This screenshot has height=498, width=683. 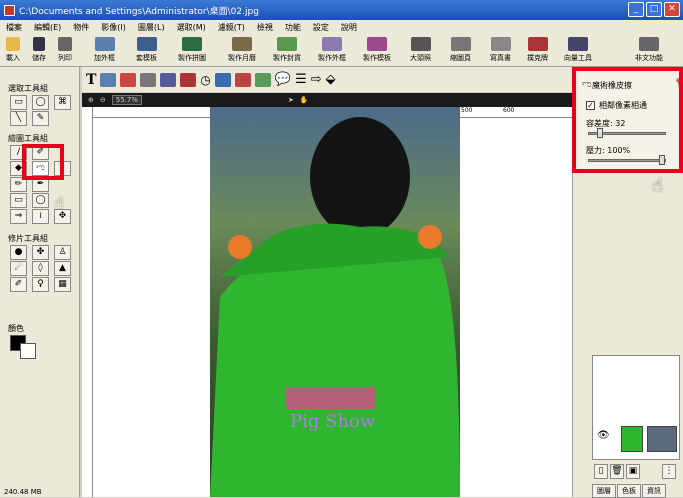 I want to click on svg-text: Pig Show, so click(x=333, y=421).